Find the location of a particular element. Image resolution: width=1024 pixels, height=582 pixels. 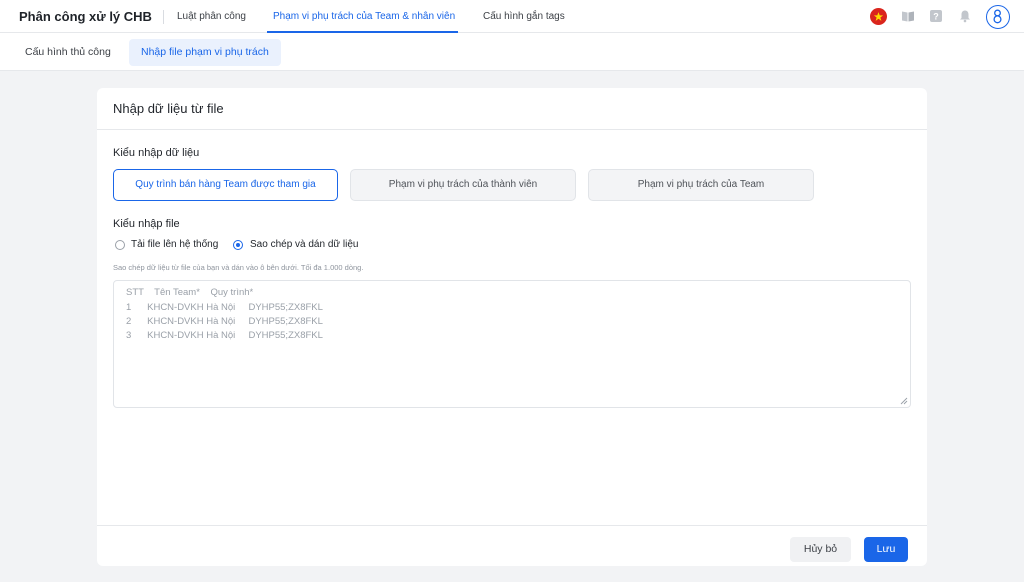

help-icon: ? is located at coordinates (936, 16).